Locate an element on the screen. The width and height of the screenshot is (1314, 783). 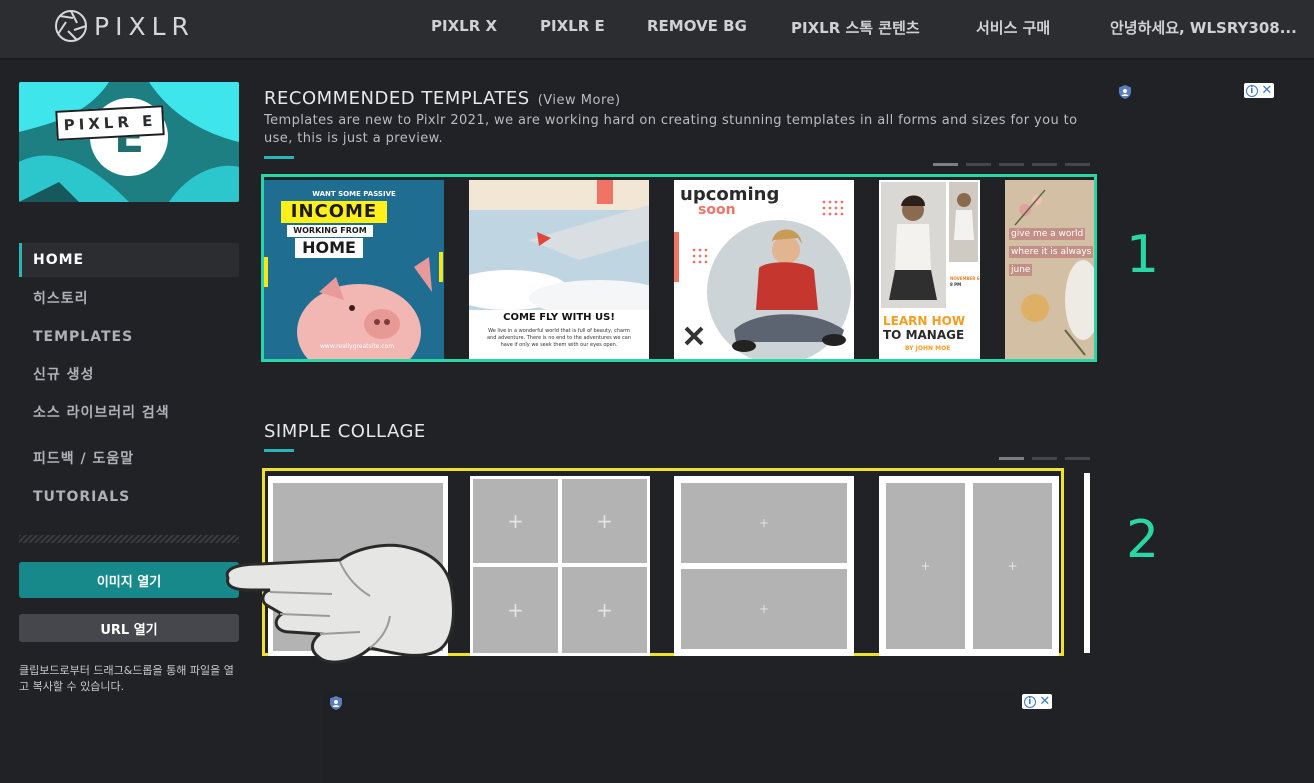
nav-pixlr-e: PIXLR E is located at coordinates (572, 26).